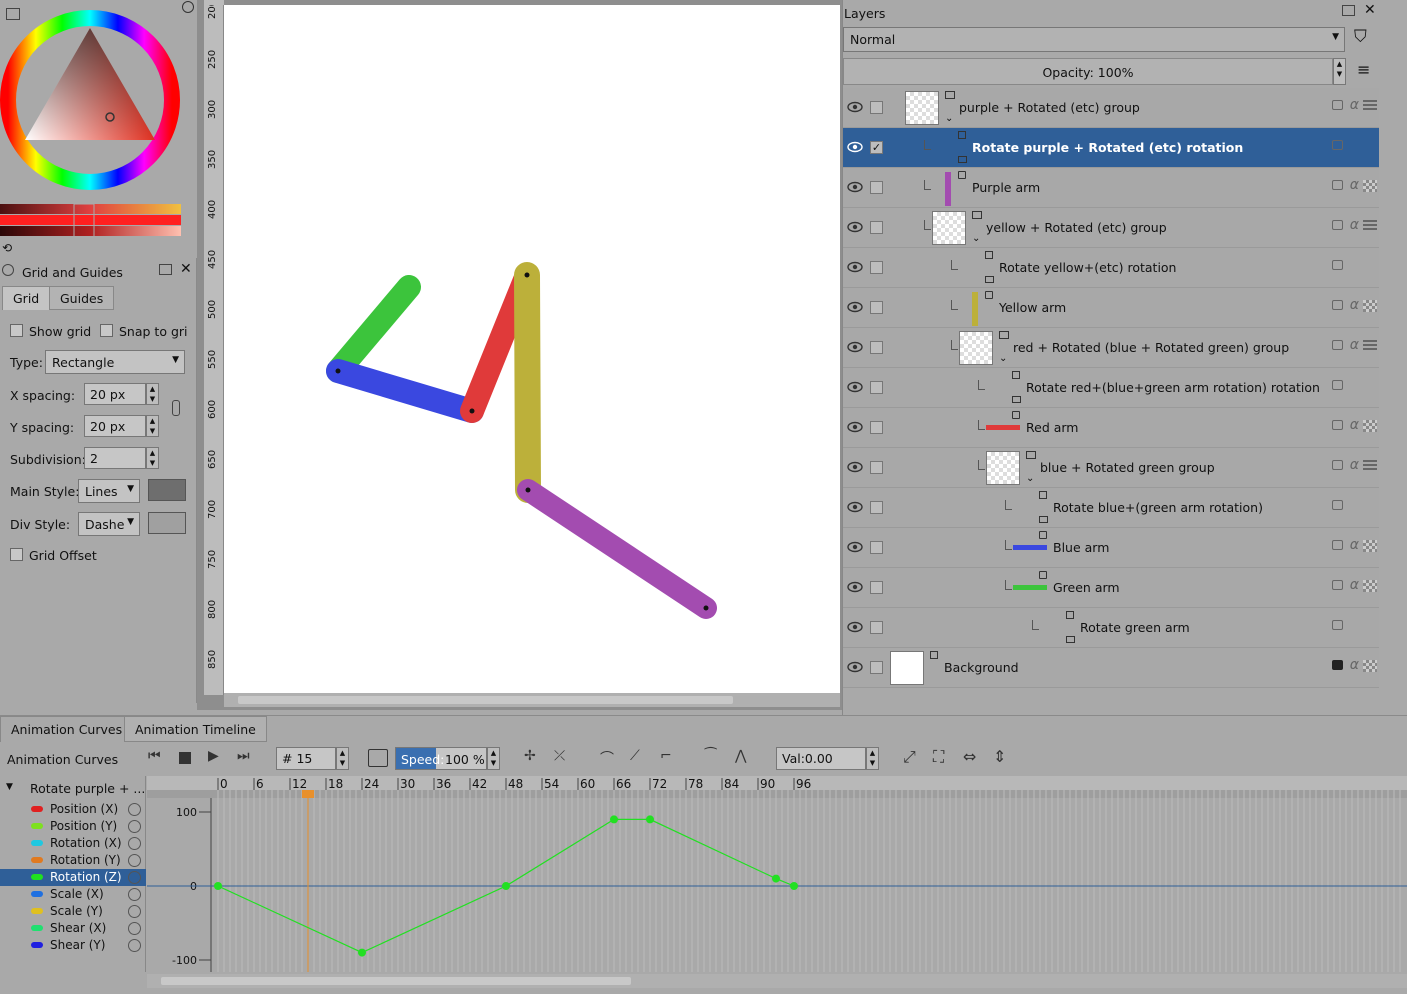  Describe the element at coordinates (1111, 508) in the screenshot. I see `layer-row: Rotate blue+(green arm rotation)` at that location.